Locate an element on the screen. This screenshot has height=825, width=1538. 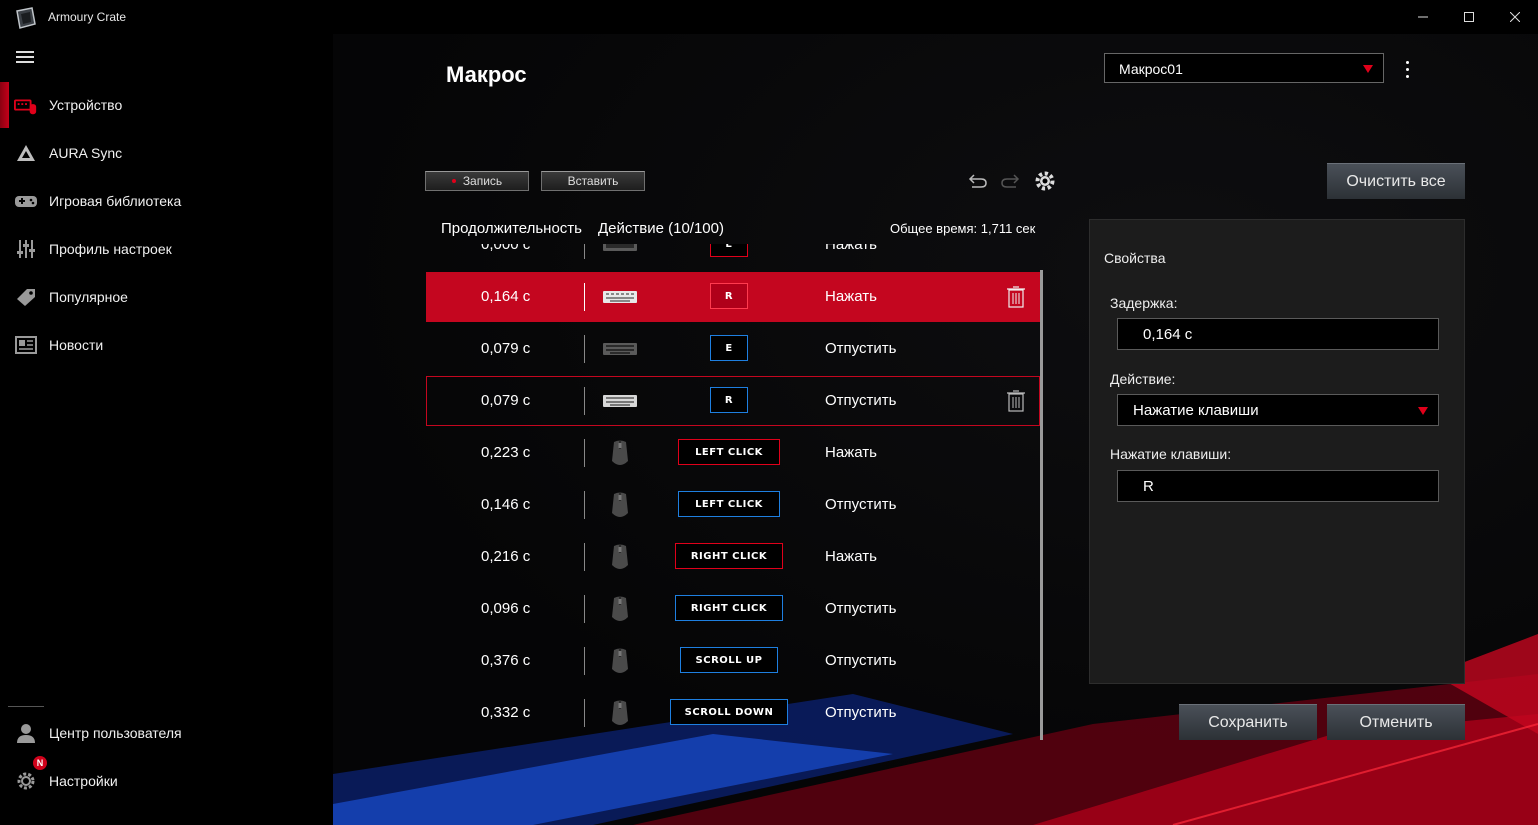
insert-button: Вставить is located at coordinates (593, 181).